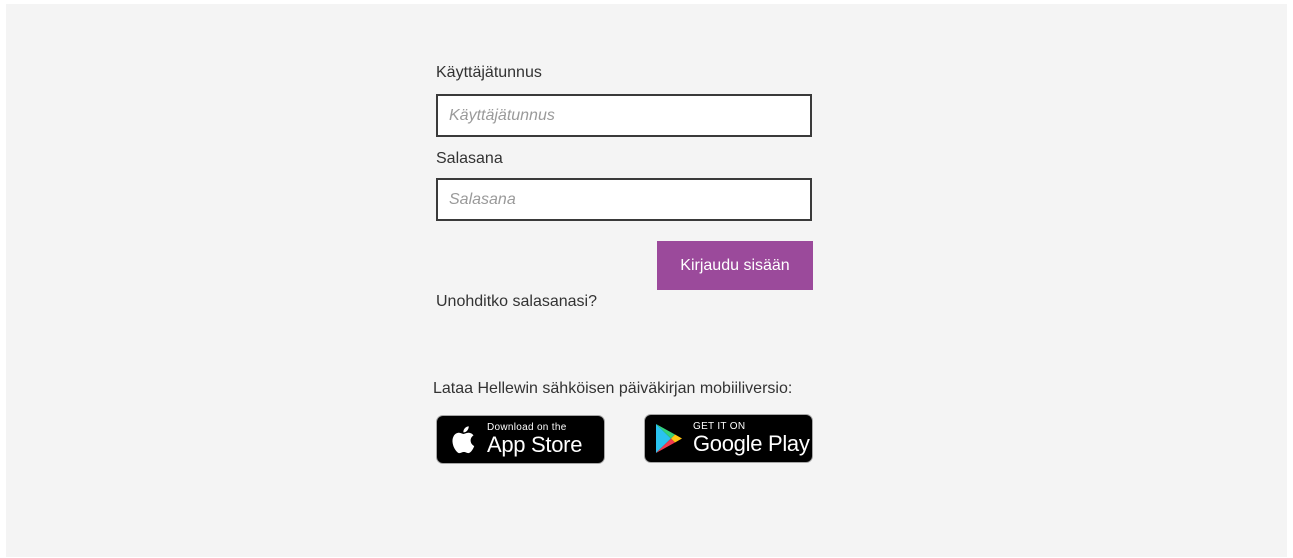 This screenshot has height=558, width=1293. What do you see at coordinates (735, 265) in the screenshot?
I see `login-button: Kirjaudu sisään` at bounding box center [735, 265].